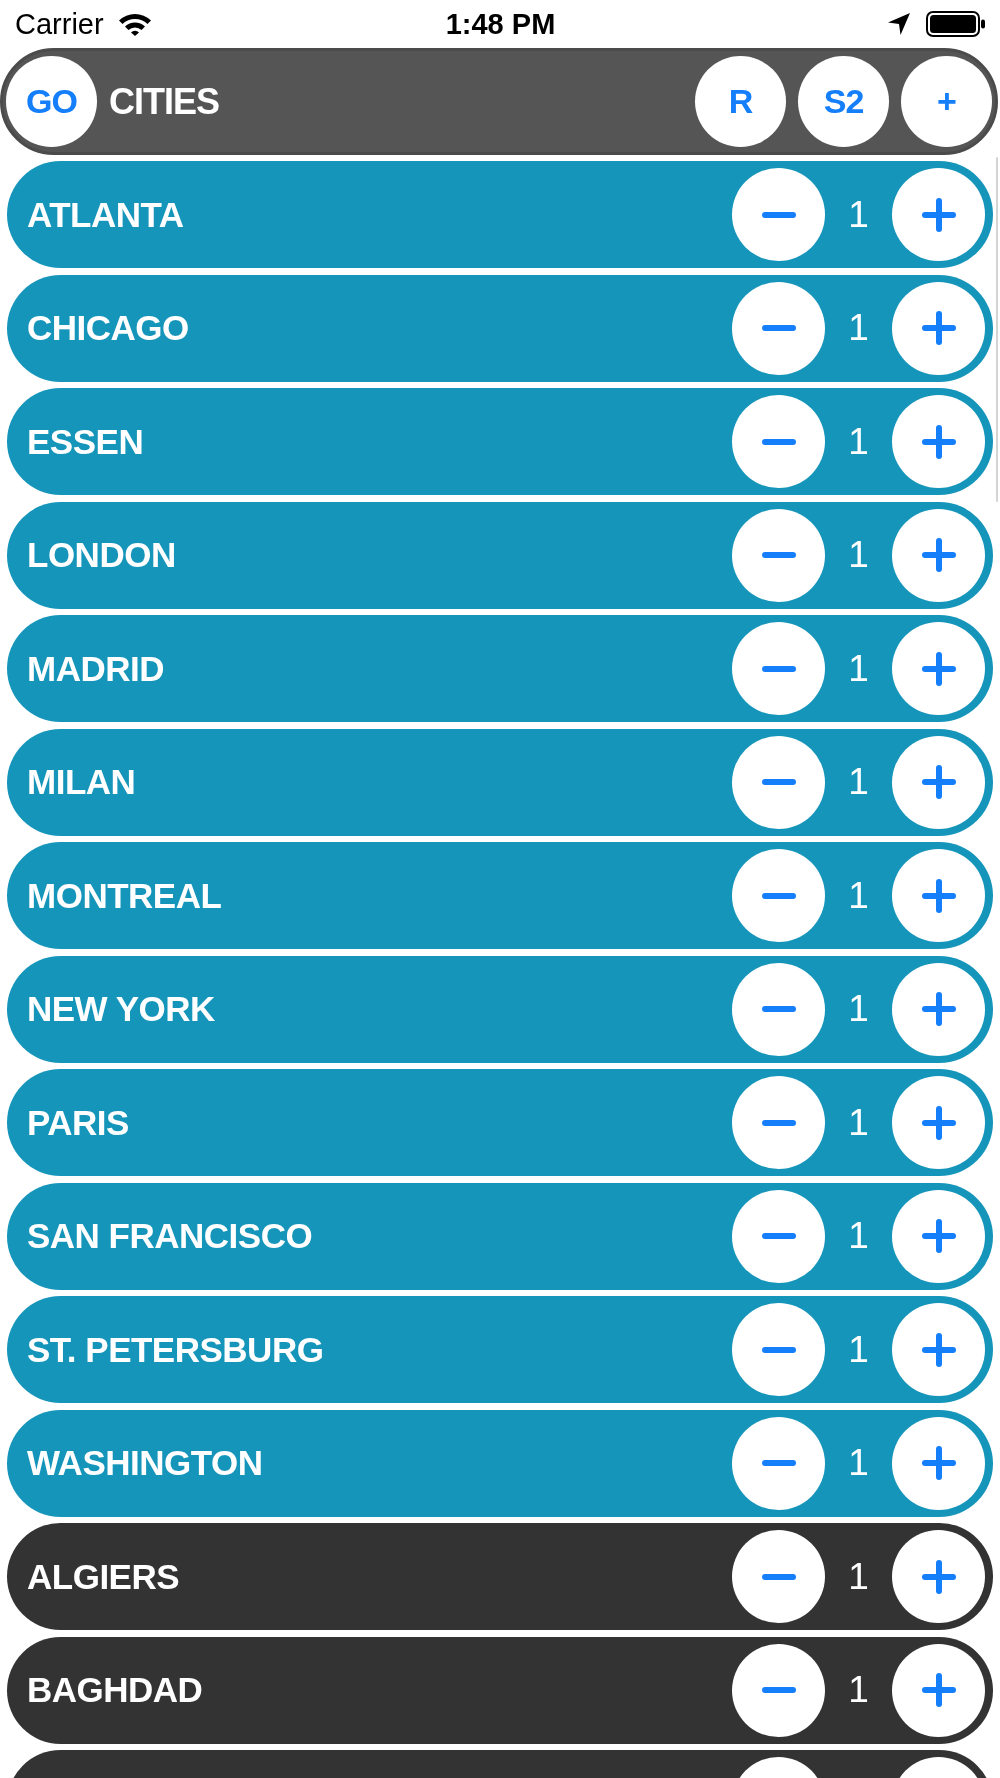 This screenshot has height=1778, width=1000. I want to click on city-name: NEW YORK, so click(121, 1009).